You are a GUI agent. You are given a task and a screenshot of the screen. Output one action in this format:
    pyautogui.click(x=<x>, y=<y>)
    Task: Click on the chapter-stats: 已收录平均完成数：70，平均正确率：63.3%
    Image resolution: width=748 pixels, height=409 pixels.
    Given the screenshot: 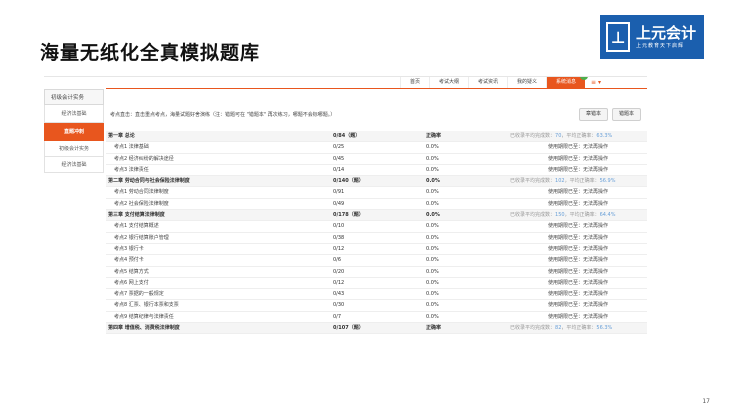 What is the action you would take?
    pyautogui.click(x=561, y=136)
    